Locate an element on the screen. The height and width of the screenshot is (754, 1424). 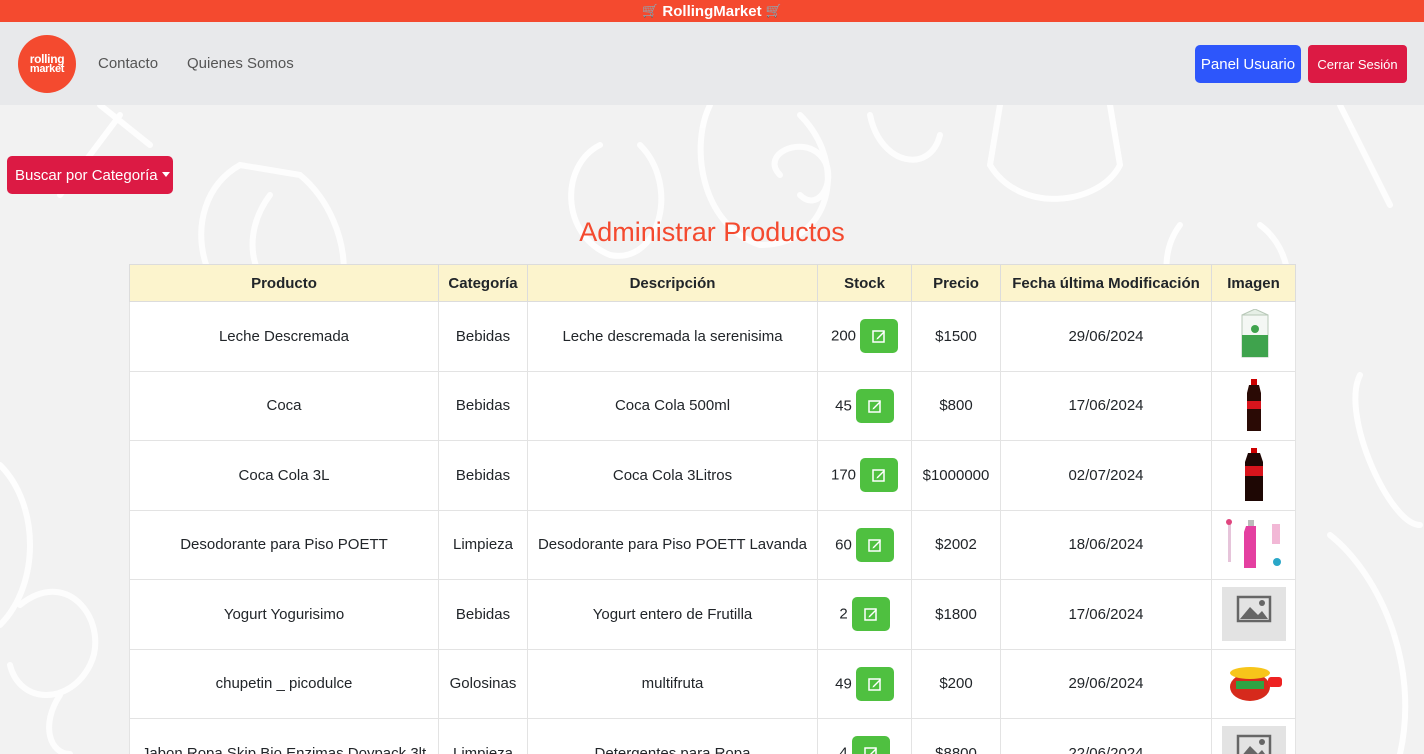
cell-price: $200 is located at coordinates (956, 683).